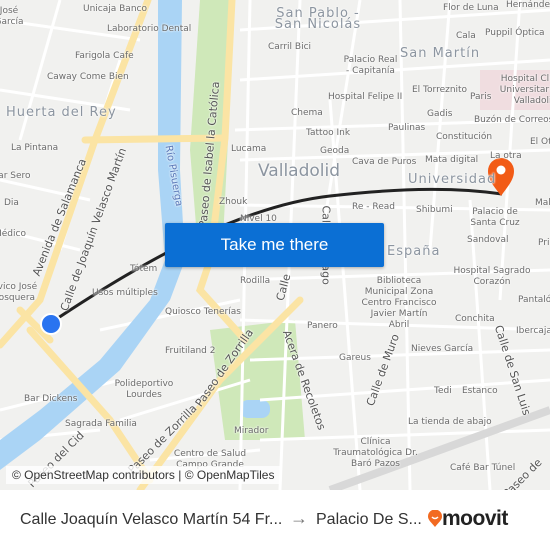 The width and height of the screenshot is (550, 550). What do you see at coordinates (375, 453) in the screenshot?
I see `map-label: Clínica Traumatológica Dr. Baró Pazos` at bounding box center [375, 453].